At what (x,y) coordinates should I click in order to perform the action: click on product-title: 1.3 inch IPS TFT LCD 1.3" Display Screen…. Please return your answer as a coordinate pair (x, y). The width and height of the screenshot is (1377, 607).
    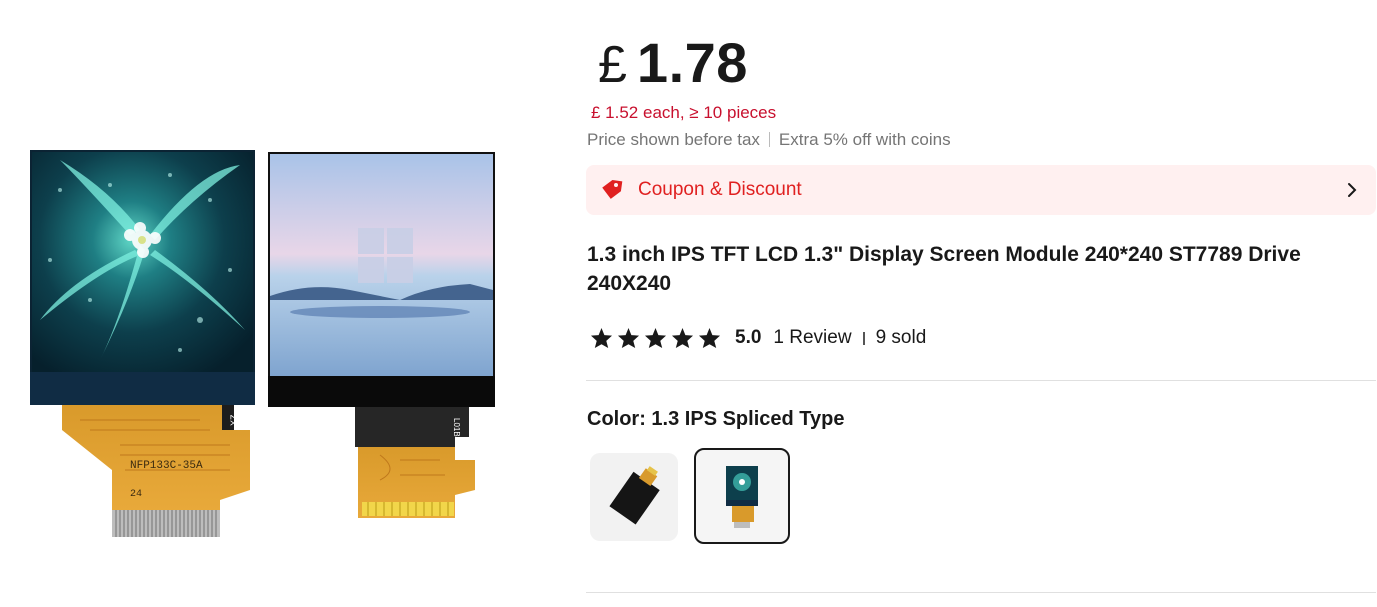
    Looking at the image, I should click on (944, 269).